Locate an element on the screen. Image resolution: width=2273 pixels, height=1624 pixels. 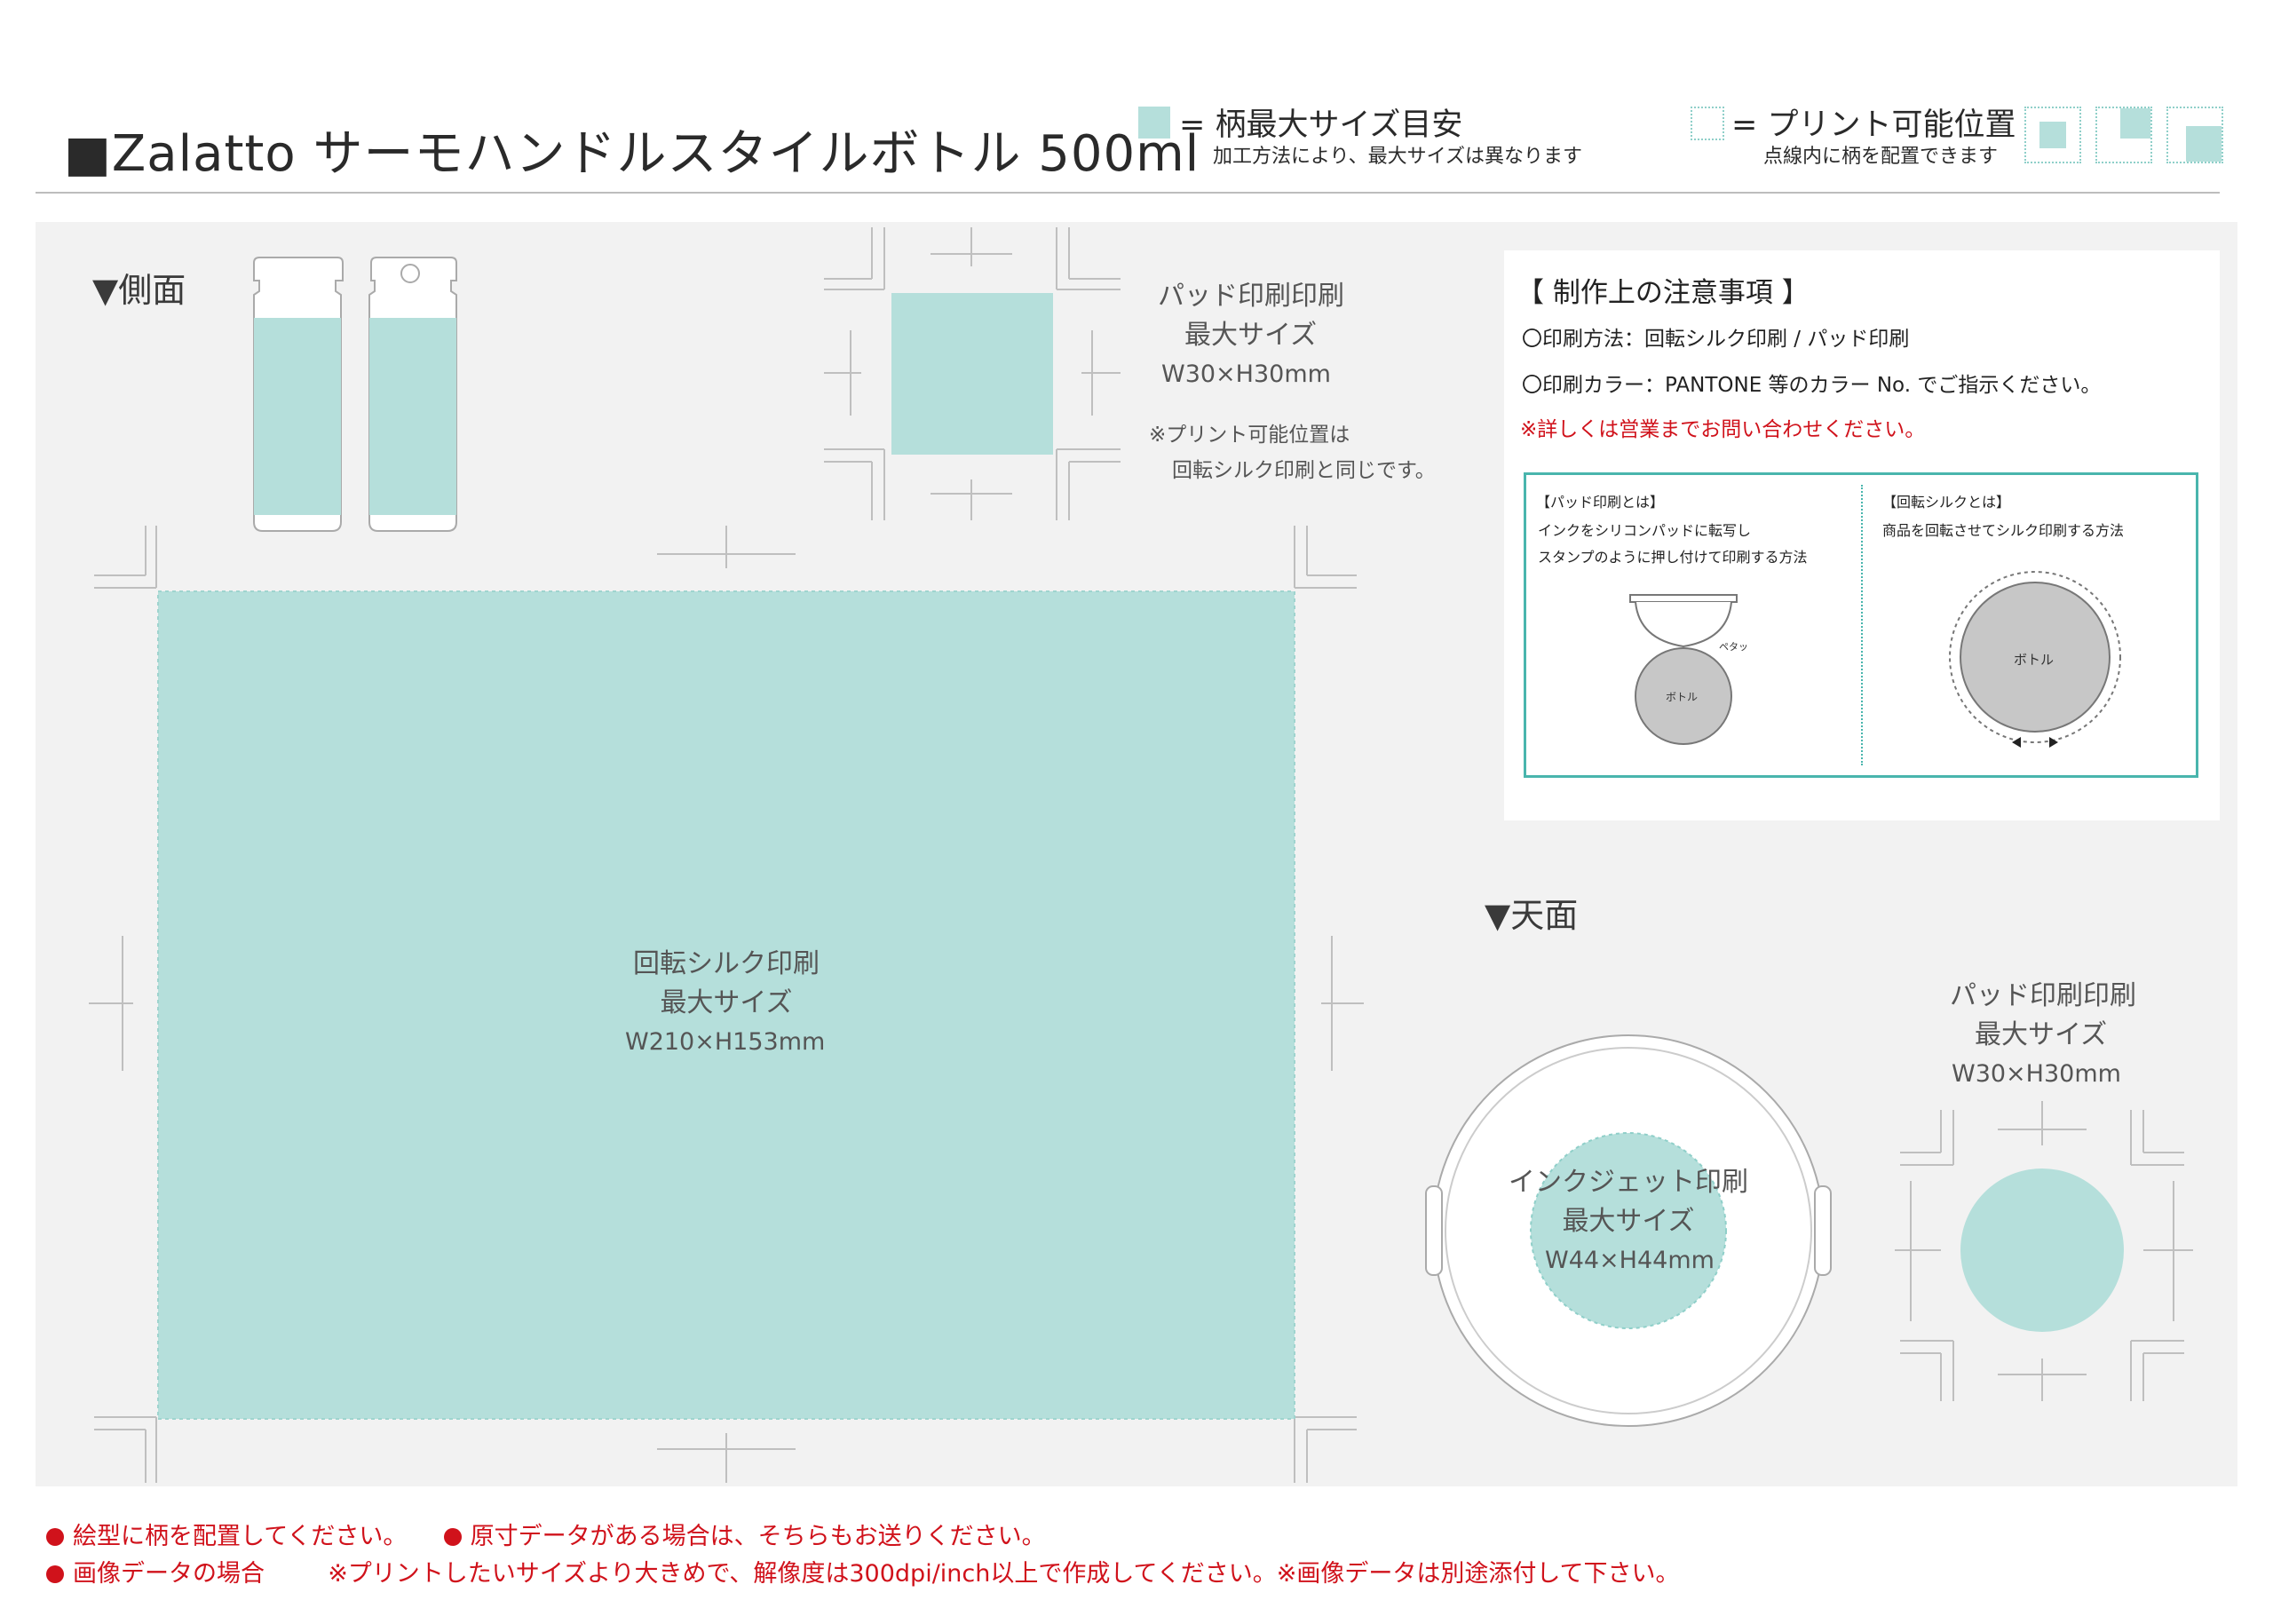
side-pad-size: W30×H30mm is located at coordinates (1246, 374).